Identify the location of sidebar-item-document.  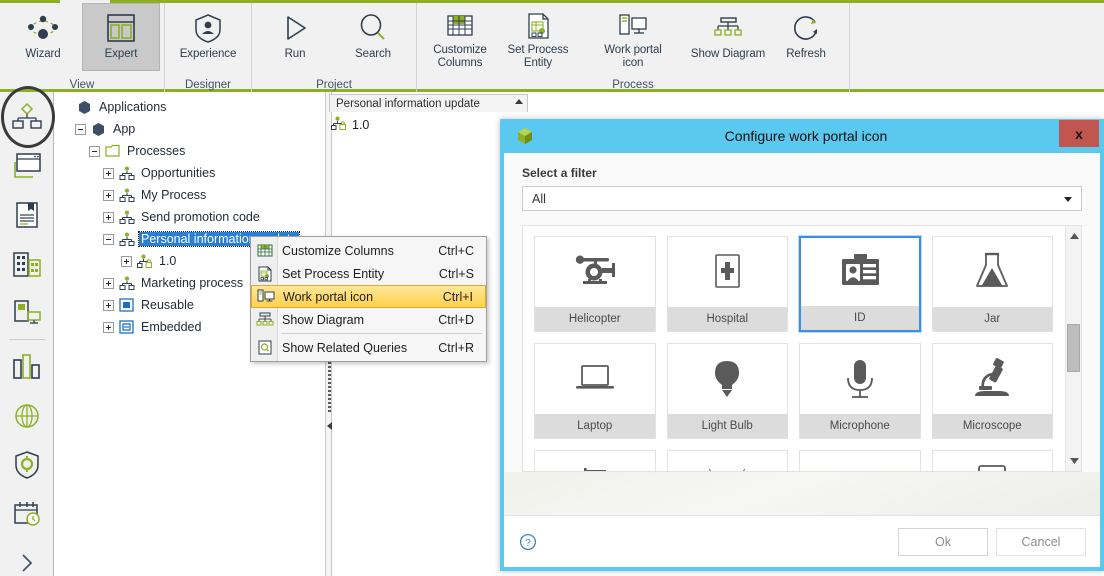
(27, 214).